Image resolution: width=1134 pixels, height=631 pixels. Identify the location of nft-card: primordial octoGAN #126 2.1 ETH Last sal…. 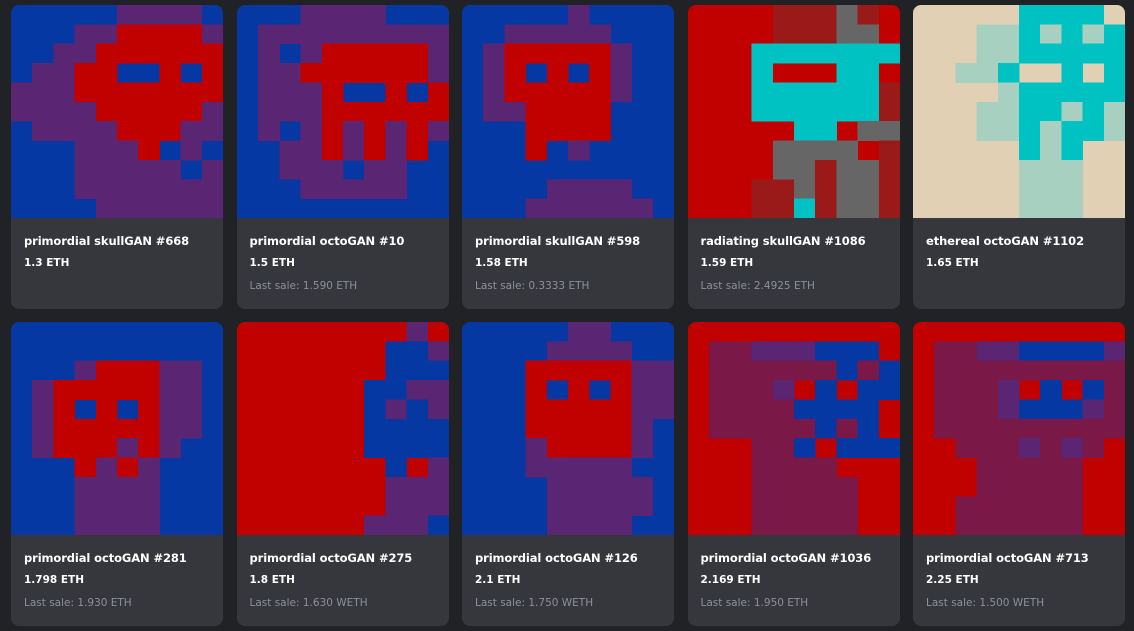
(568, 474).